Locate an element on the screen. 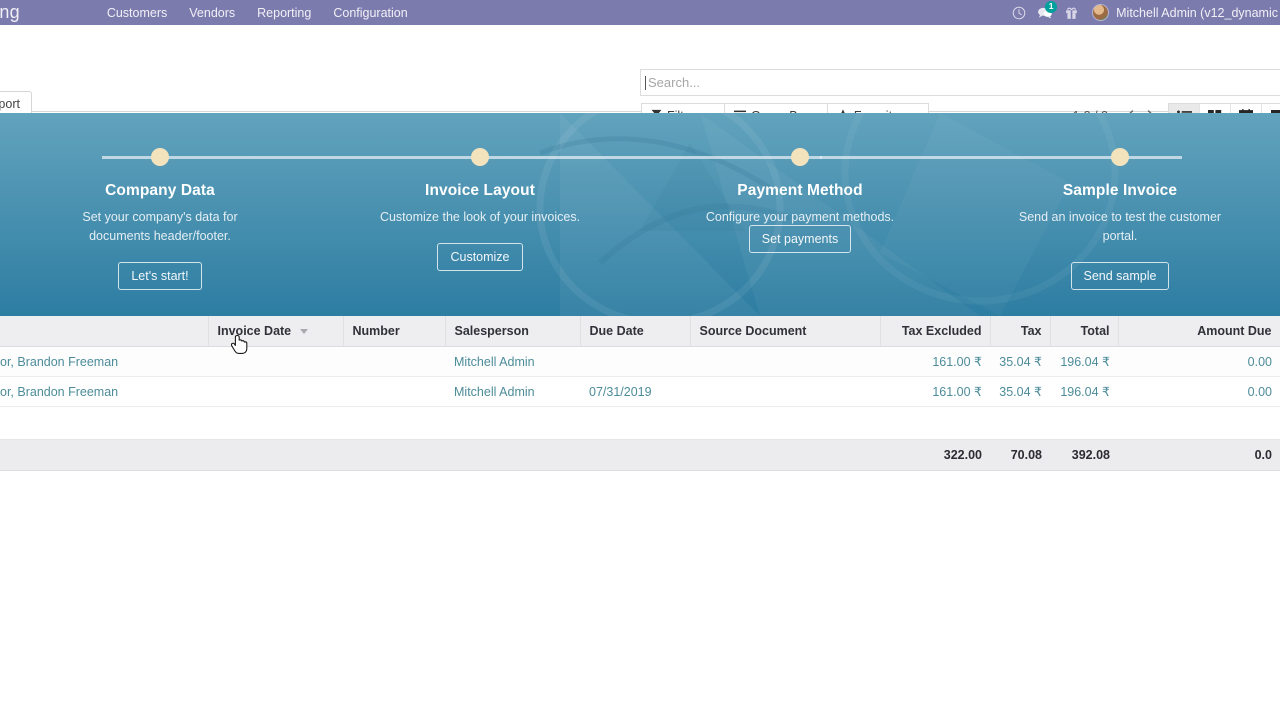 The image size is (1280, 720). cell-due-date is located at coordinates (635, 361).